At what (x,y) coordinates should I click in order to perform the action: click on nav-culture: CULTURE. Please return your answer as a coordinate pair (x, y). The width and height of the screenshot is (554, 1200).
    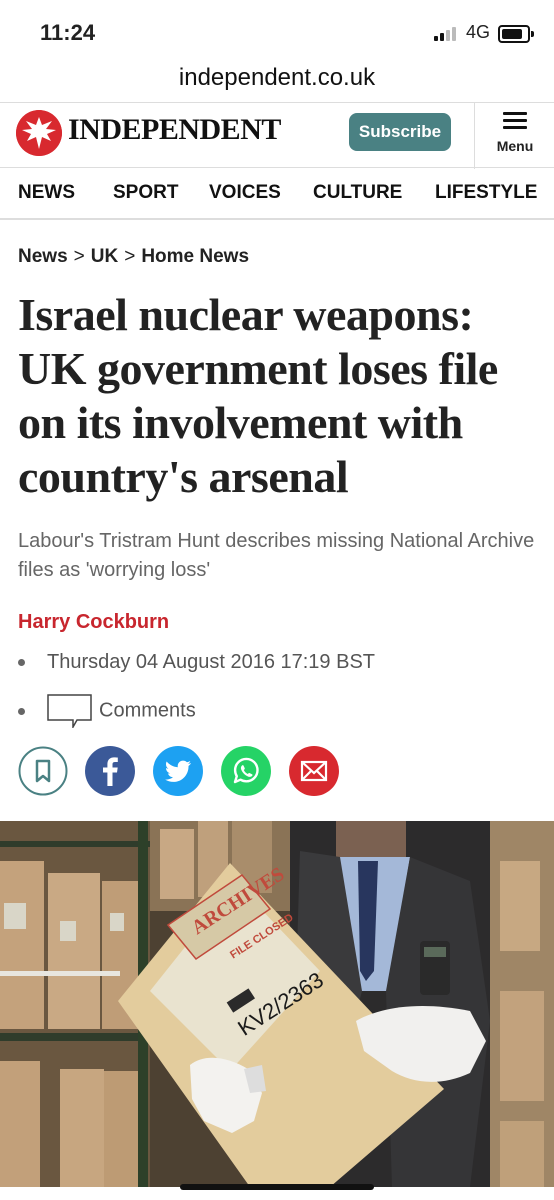
    Looking at the image, I should click on (357, 193).